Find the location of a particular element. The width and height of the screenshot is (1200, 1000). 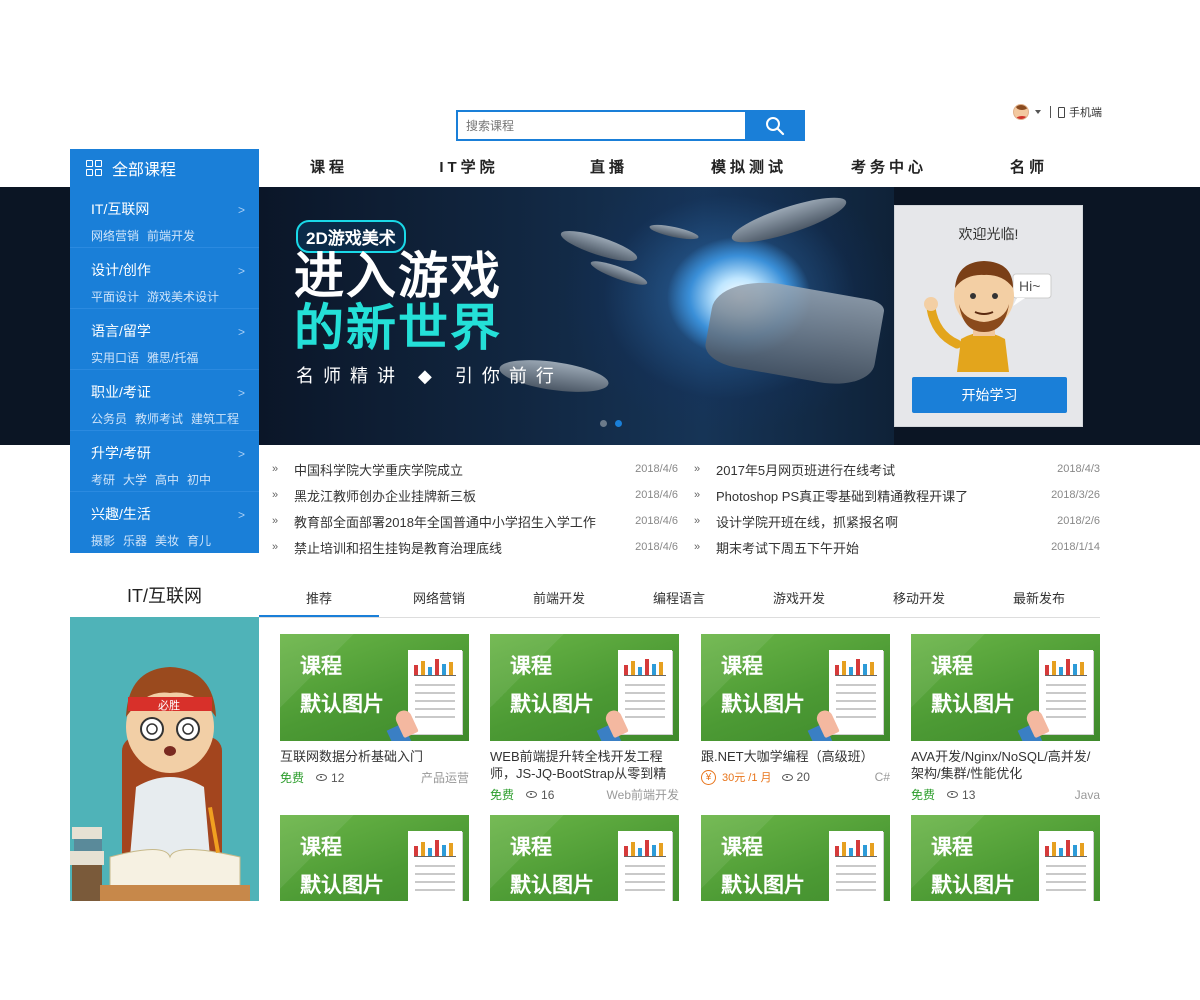

subcategory-link: 乐器 is located at coordinates (135, 540).